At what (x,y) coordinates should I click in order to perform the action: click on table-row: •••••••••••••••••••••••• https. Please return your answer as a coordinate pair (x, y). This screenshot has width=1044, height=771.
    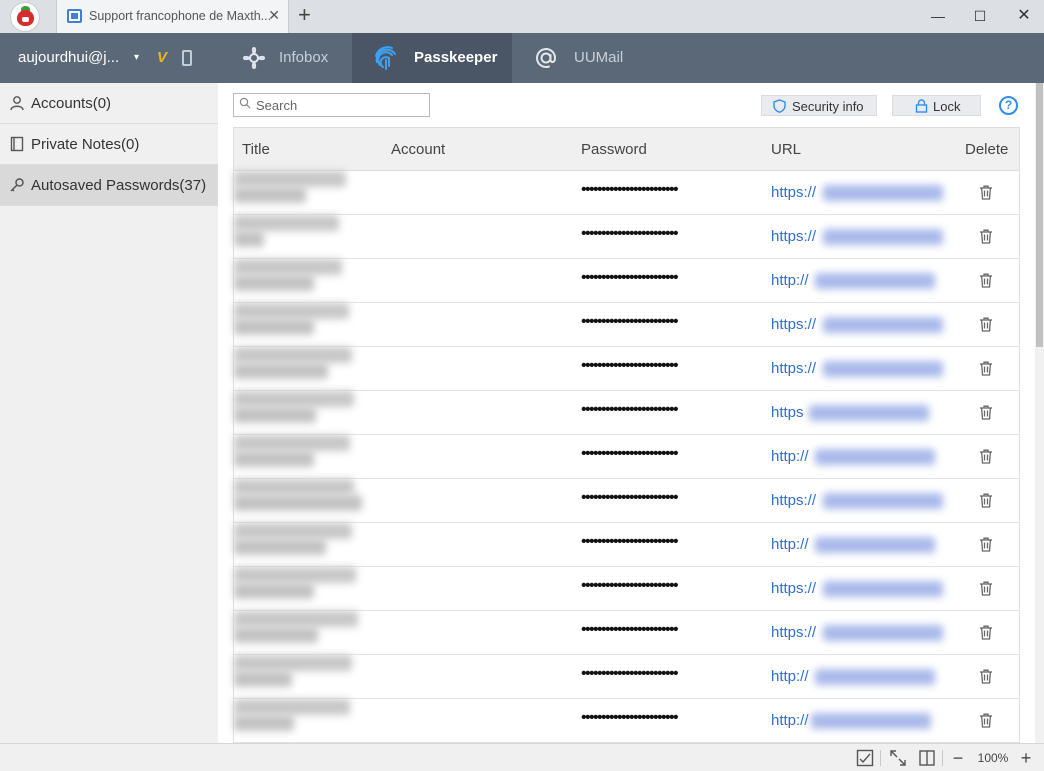
    Looking at the image, I should click on (626, 413).